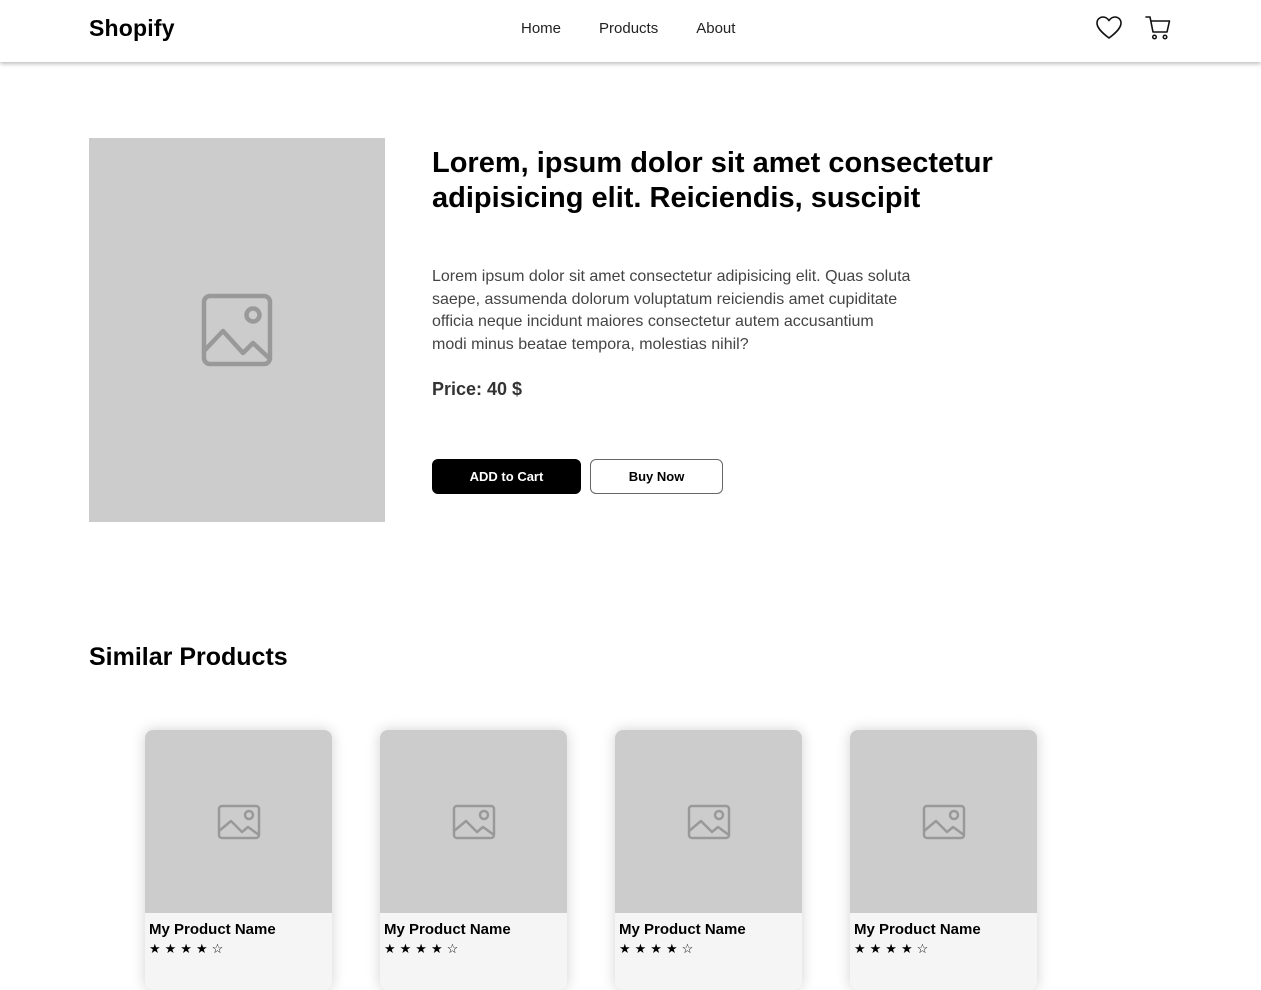  What do you see at coordinates (506, 476) in the screenshot?
I see `add-to-cart-button: ADD to Cart` at bounding box center [506, 476].